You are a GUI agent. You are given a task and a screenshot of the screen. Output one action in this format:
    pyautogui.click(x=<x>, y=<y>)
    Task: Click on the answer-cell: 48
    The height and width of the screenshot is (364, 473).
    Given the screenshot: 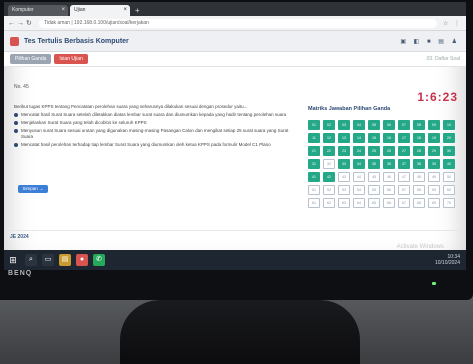 What is the action you would take?
    pyautogui.click(x=419, y=177)
    